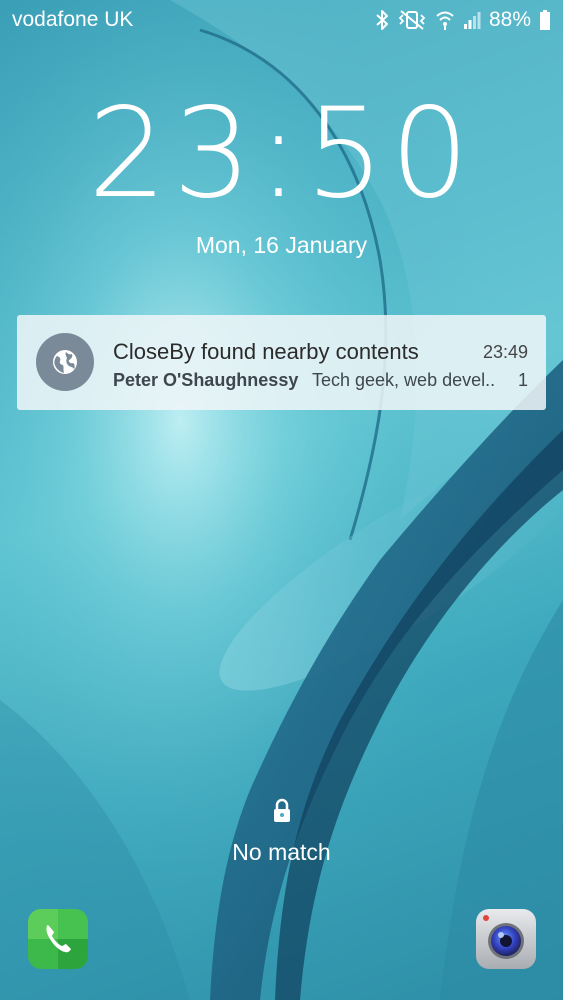 The image size is (563, 1000). I want to click on lockscreen-clock: 23:50, so click(281, 154).